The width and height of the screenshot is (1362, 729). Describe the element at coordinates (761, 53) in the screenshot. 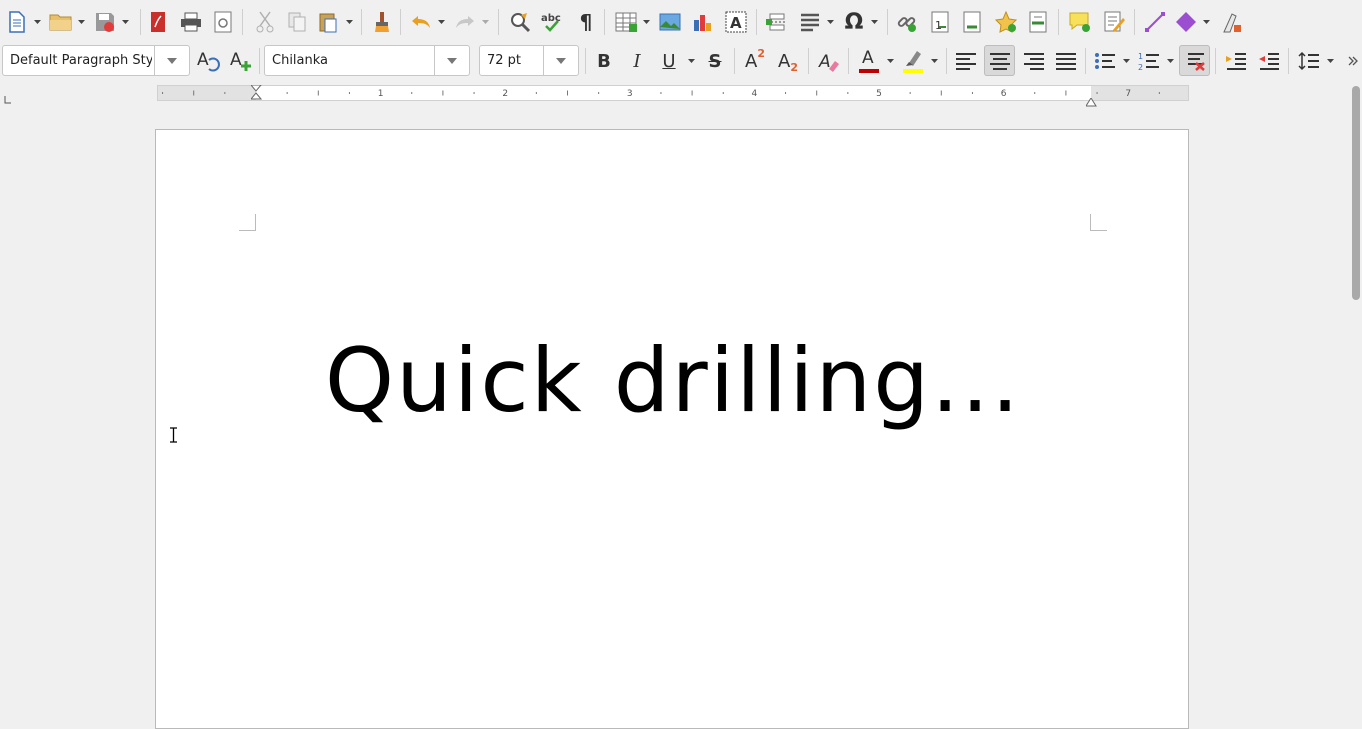

I see `superscript-mark: 2` at that location.